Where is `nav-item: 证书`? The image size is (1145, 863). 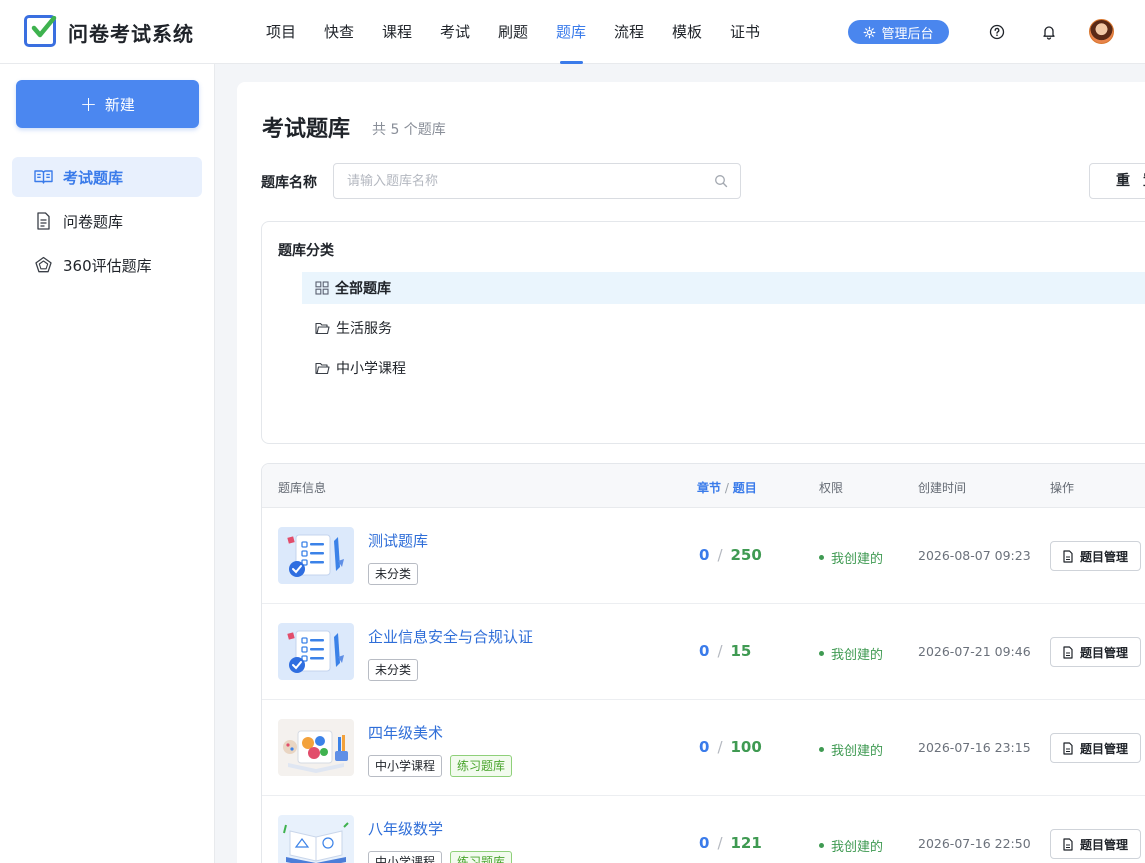
nav-item: 证书 is located at coordinates (745, 32).